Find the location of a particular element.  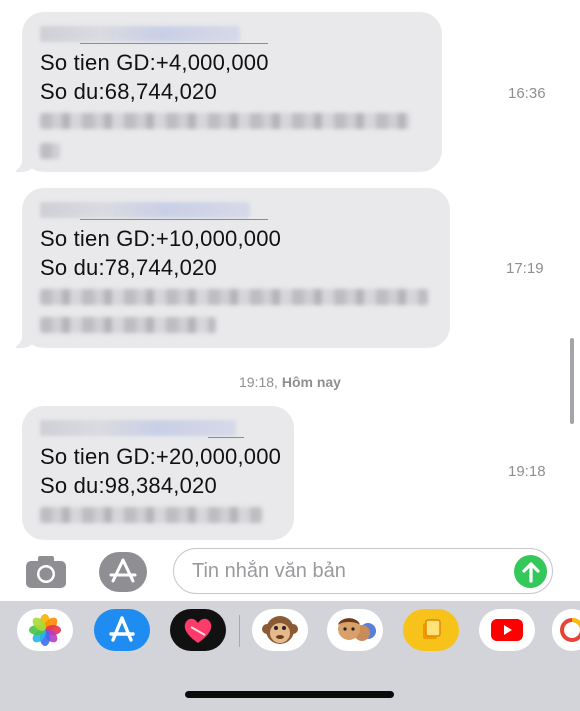

more-app-button is located at coordinates (566, 630).